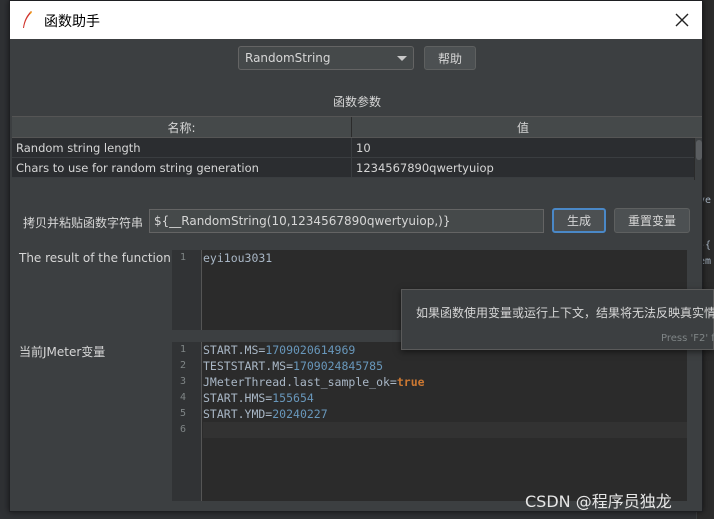 The image size is (714, 519). What do you see at coordinates (652, 220) in the screenshot?
I see `reset-variables-button: 重置变量` at bounding box center [652, 220].